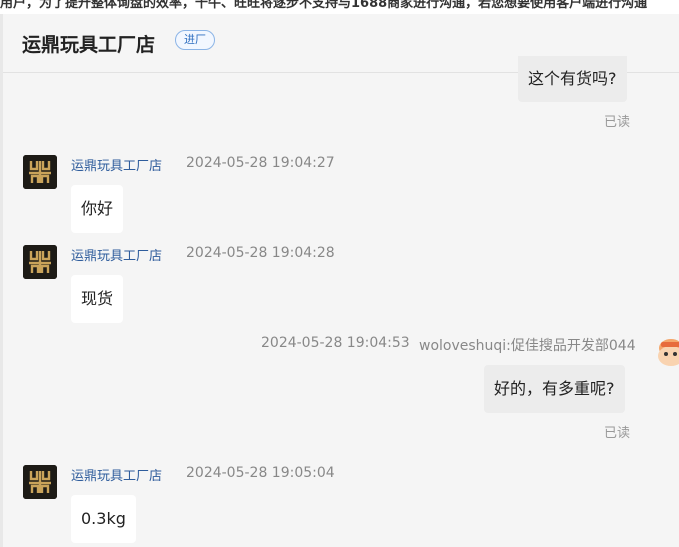  Describe the element at coordinates (527, 346) in the screenshot. I see `my-account-name: woloveshuqi:促佳搜品开发部044` at that location.